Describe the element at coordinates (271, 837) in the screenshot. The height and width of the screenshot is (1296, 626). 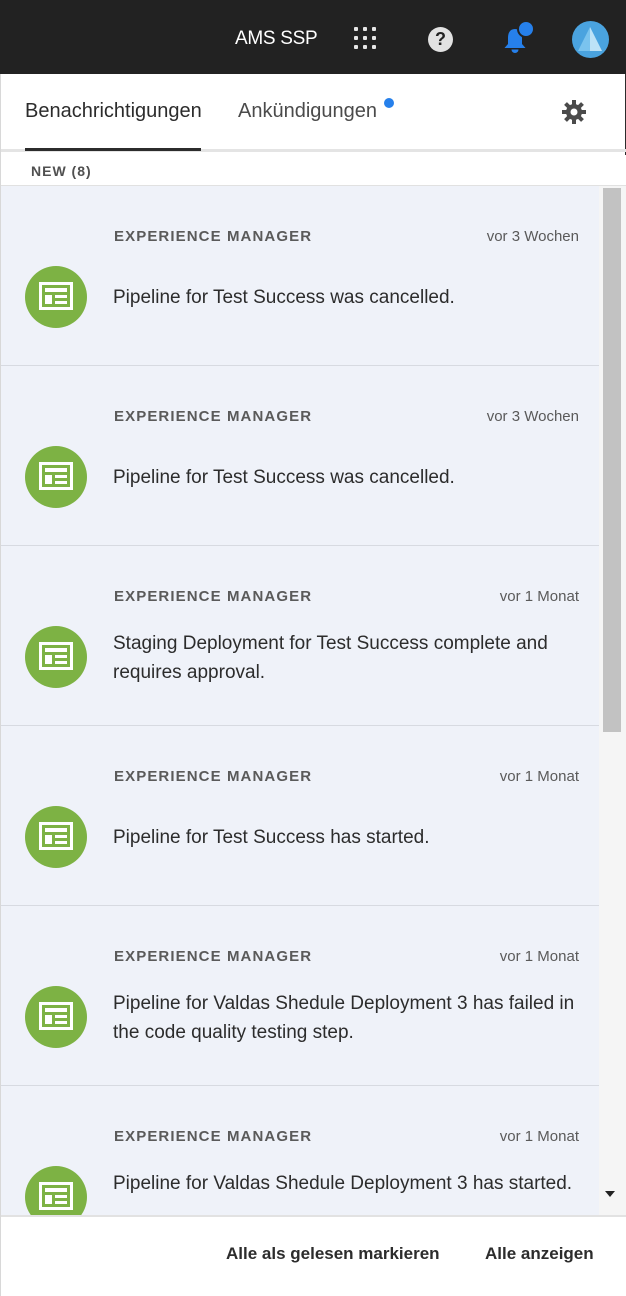
I see `notification-message: Pipeline for Test Success has started.` at that location.